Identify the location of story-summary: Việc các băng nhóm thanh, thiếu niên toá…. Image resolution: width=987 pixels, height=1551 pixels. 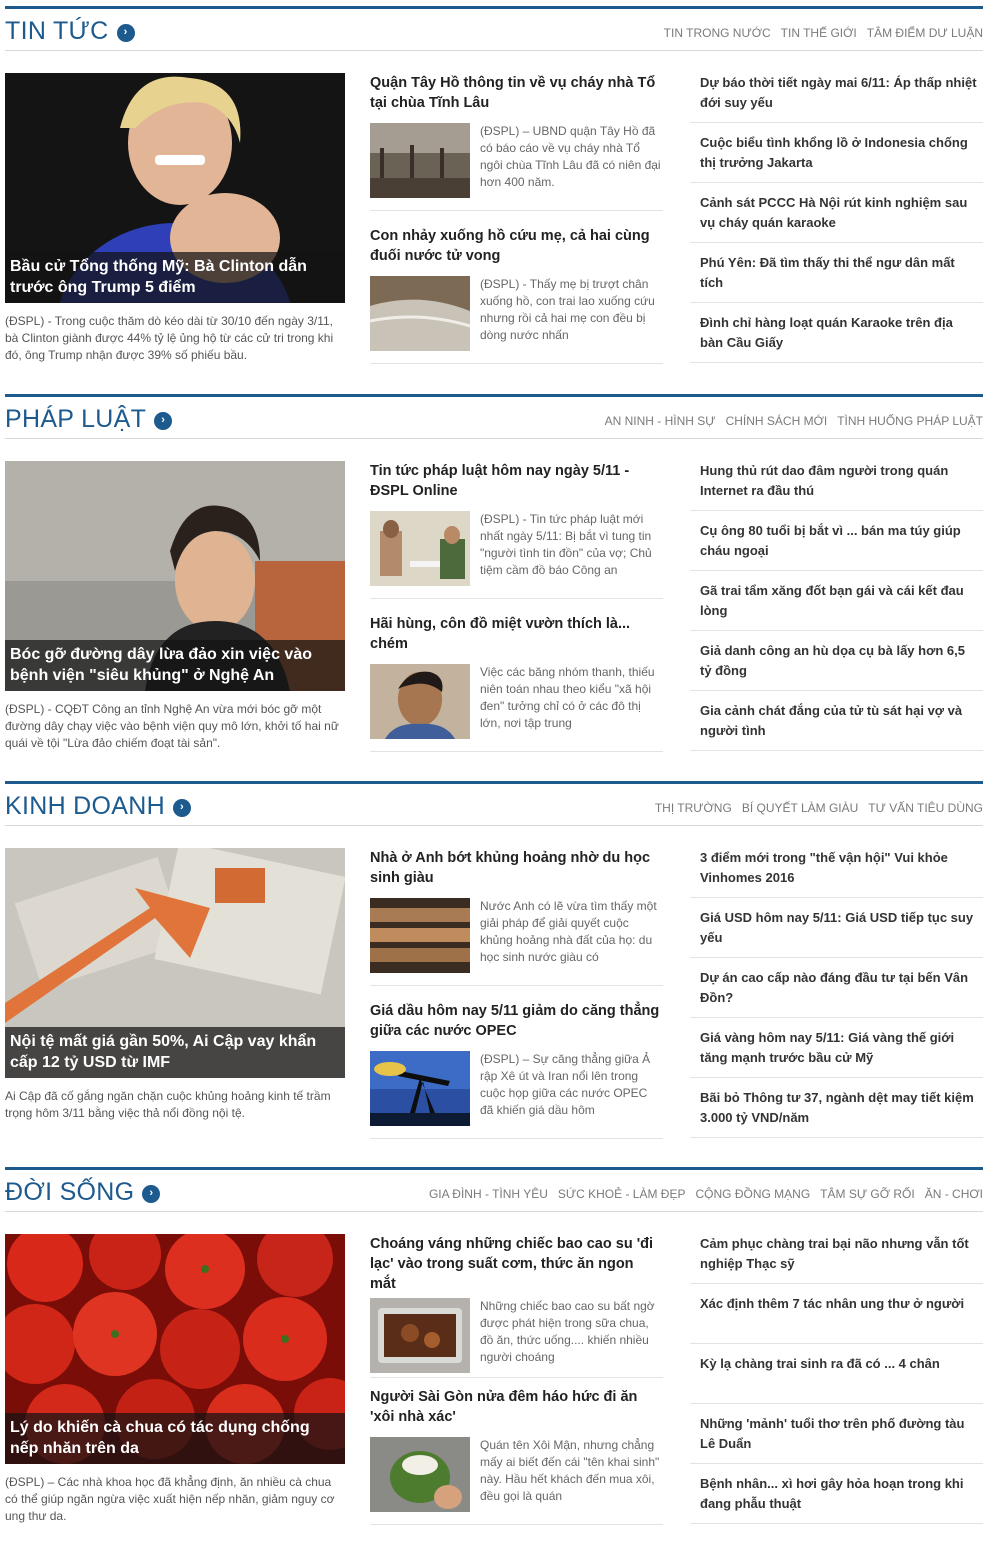
(567, 697).